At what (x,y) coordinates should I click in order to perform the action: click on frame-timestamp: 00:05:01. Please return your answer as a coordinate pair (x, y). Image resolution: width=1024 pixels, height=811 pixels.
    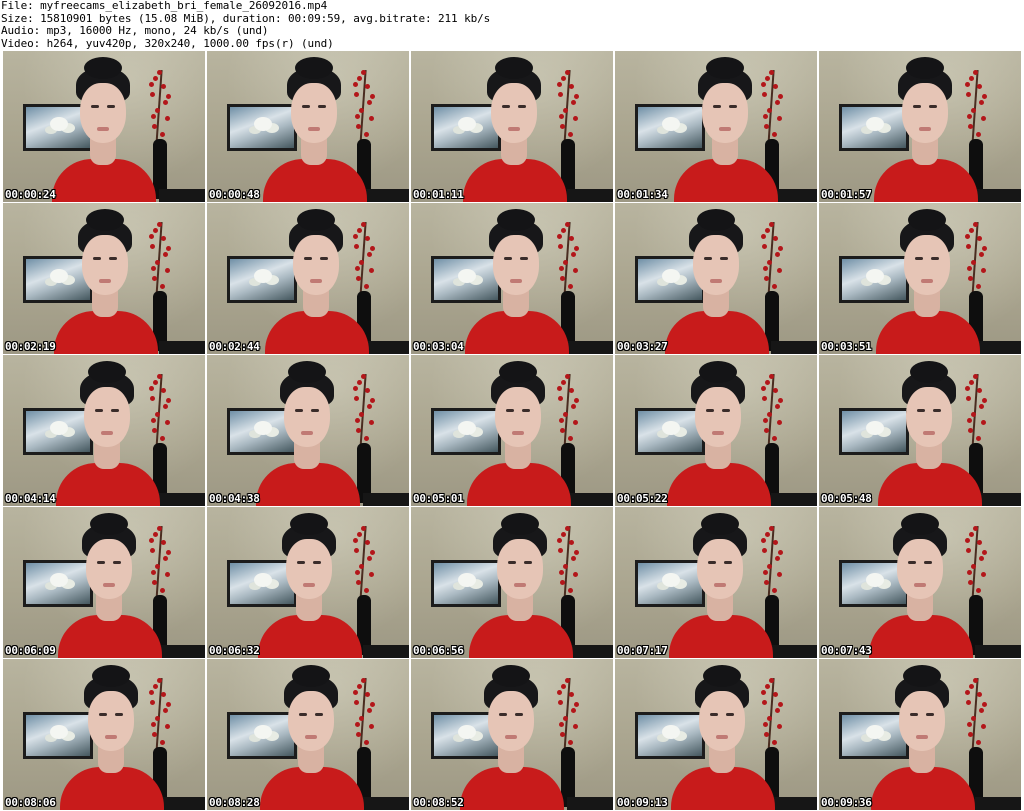
    Looking at the image, I should click on (438, 498).